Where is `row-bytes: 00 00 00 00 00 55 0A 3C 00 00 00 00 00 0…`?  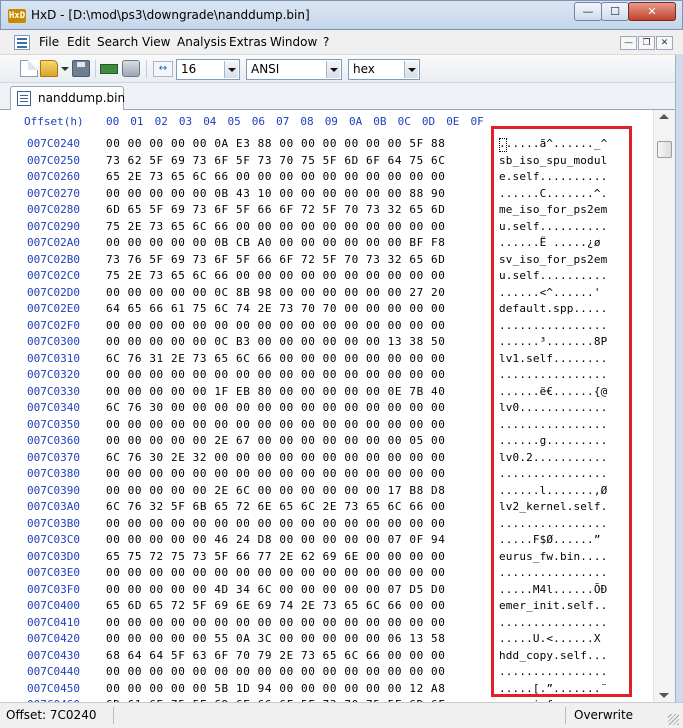 row-bytes: 00 00 00 00 00 55 0A 3C 00 00 00 00 00 0… is located at coordinates (275, 638).